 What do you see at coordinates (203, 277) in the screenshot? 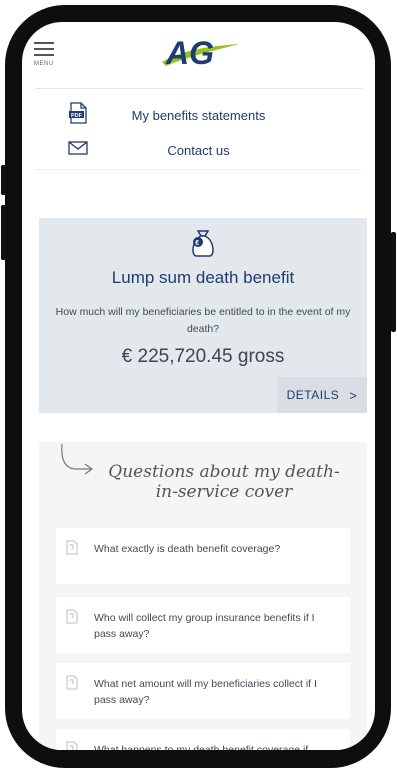
I see `card-title: Lump sum death benefit` at bounding box center [203, 277].